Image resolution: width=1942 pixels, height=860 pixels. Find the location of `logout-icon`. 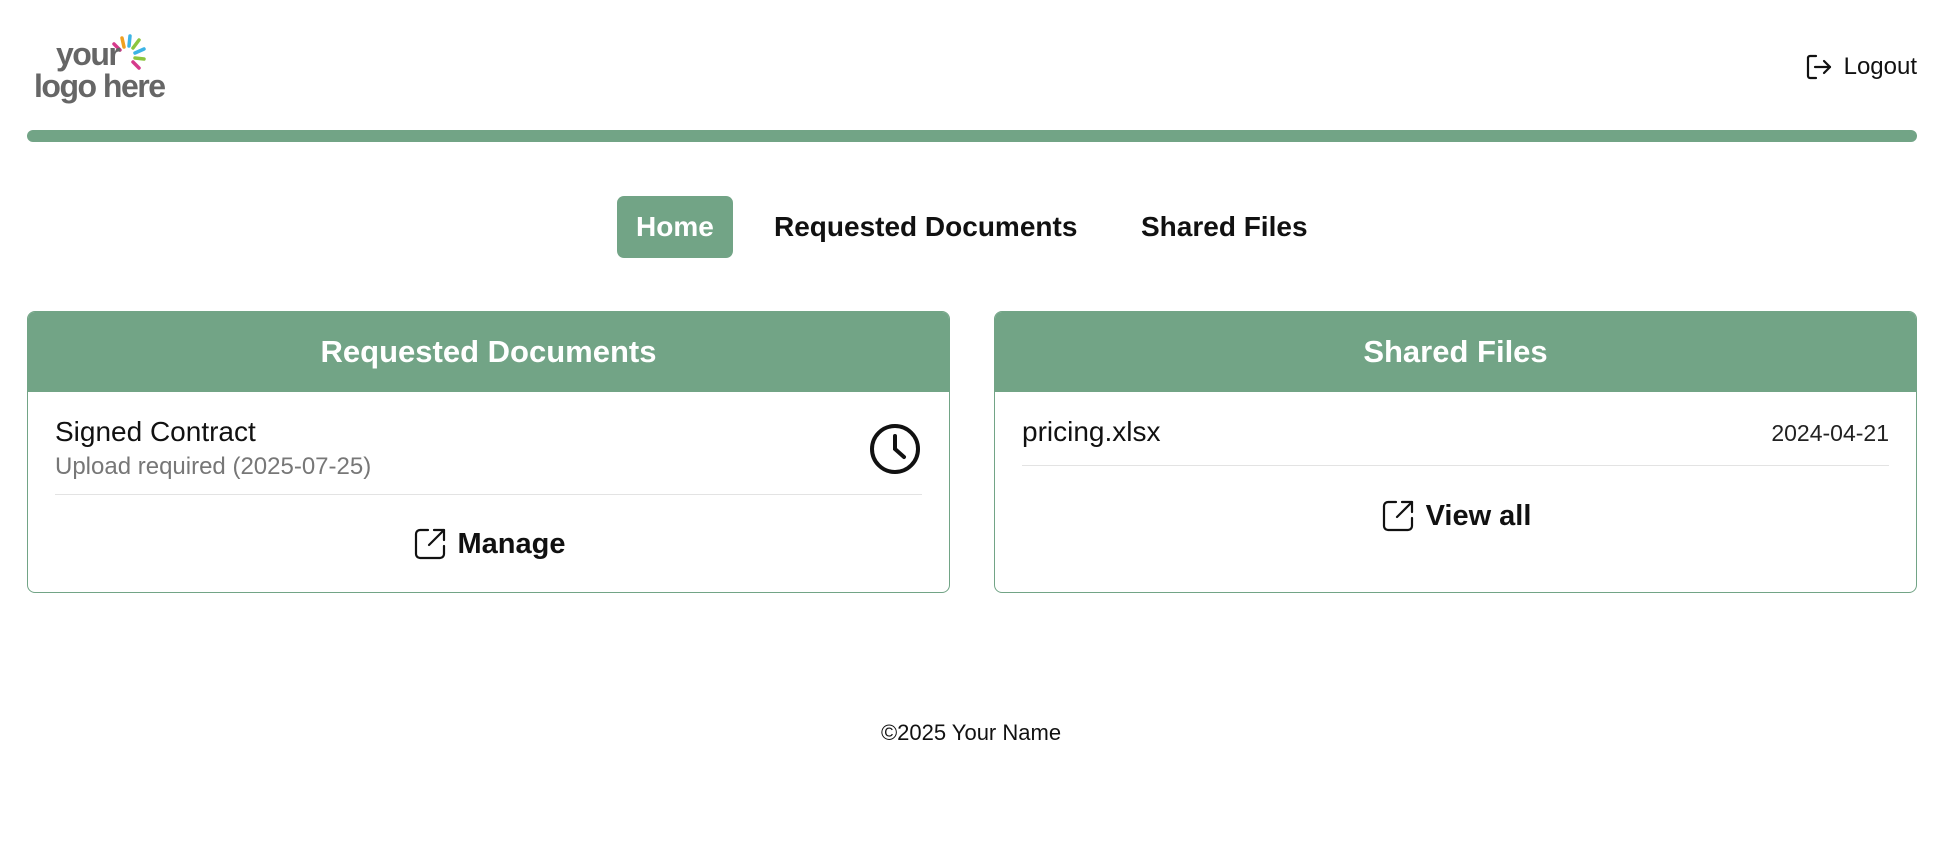

logout-icon is located at coordinates (1818, 67).